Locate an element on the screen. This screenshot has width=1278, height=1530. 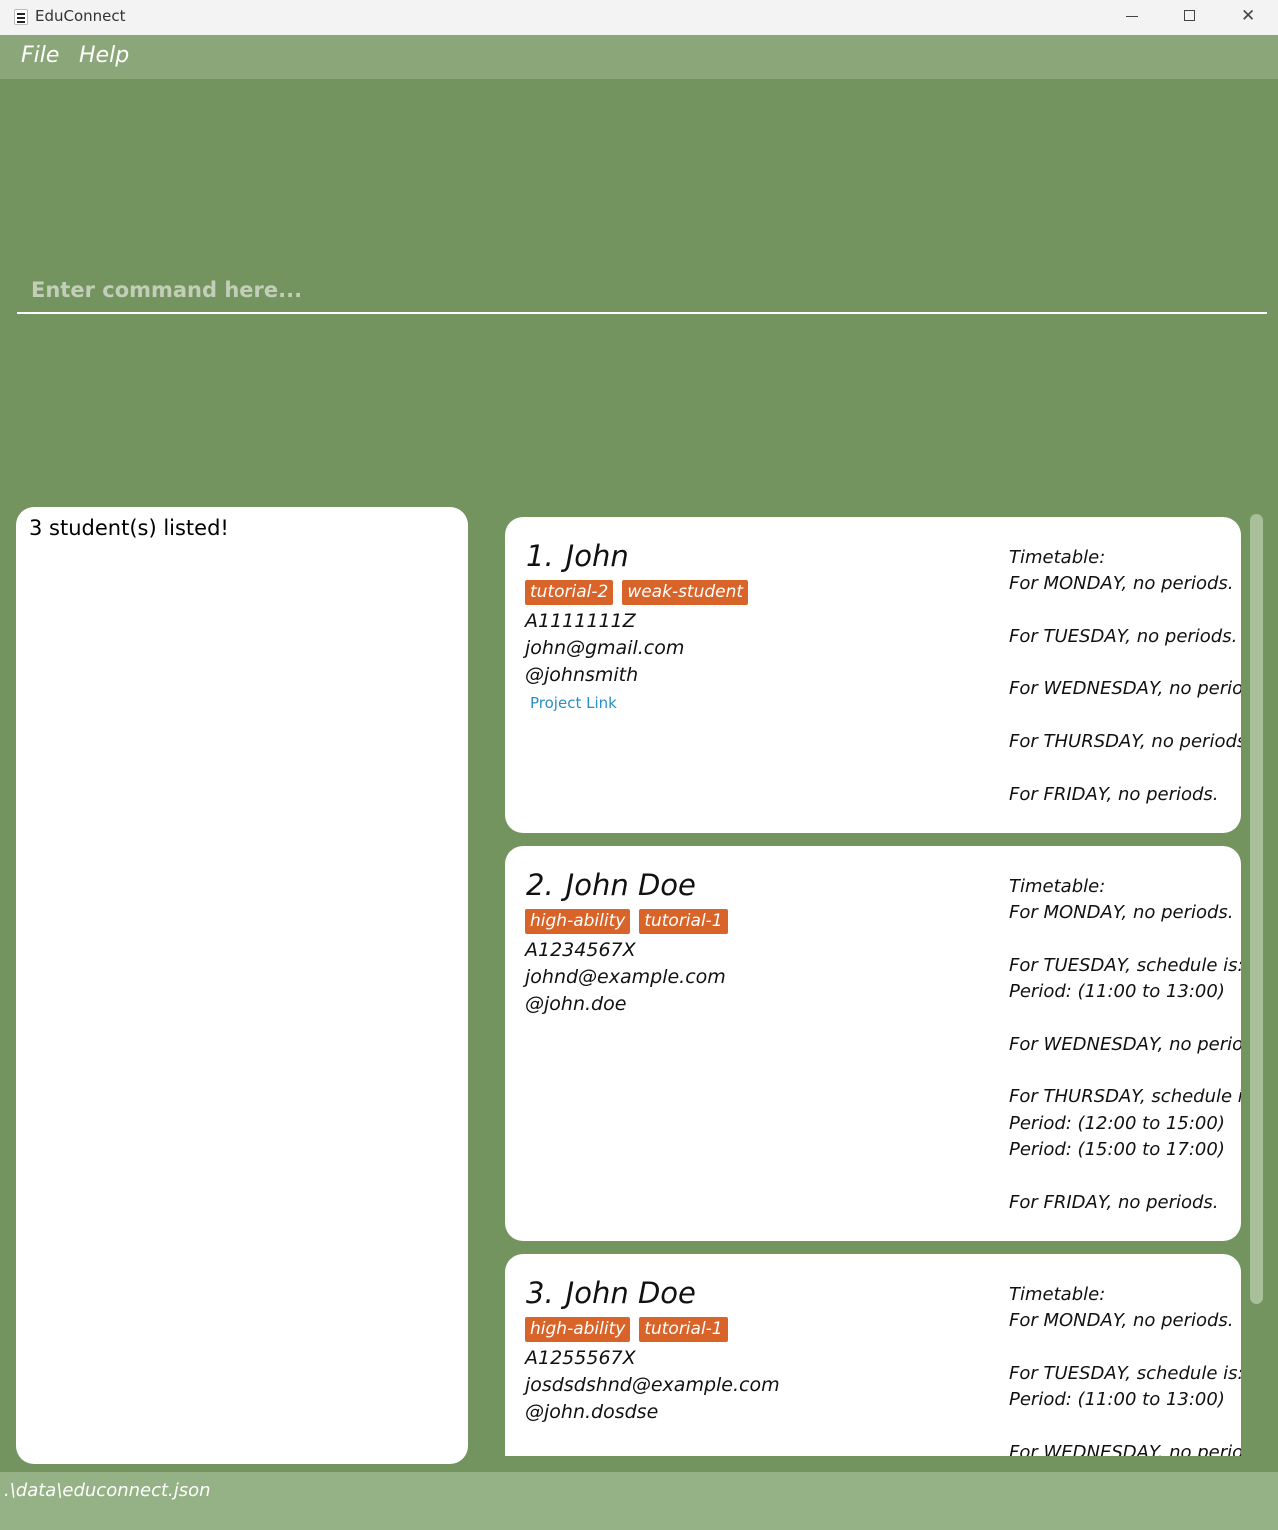
student-telegram: @john.doe is located at coordinates (576, 1004).